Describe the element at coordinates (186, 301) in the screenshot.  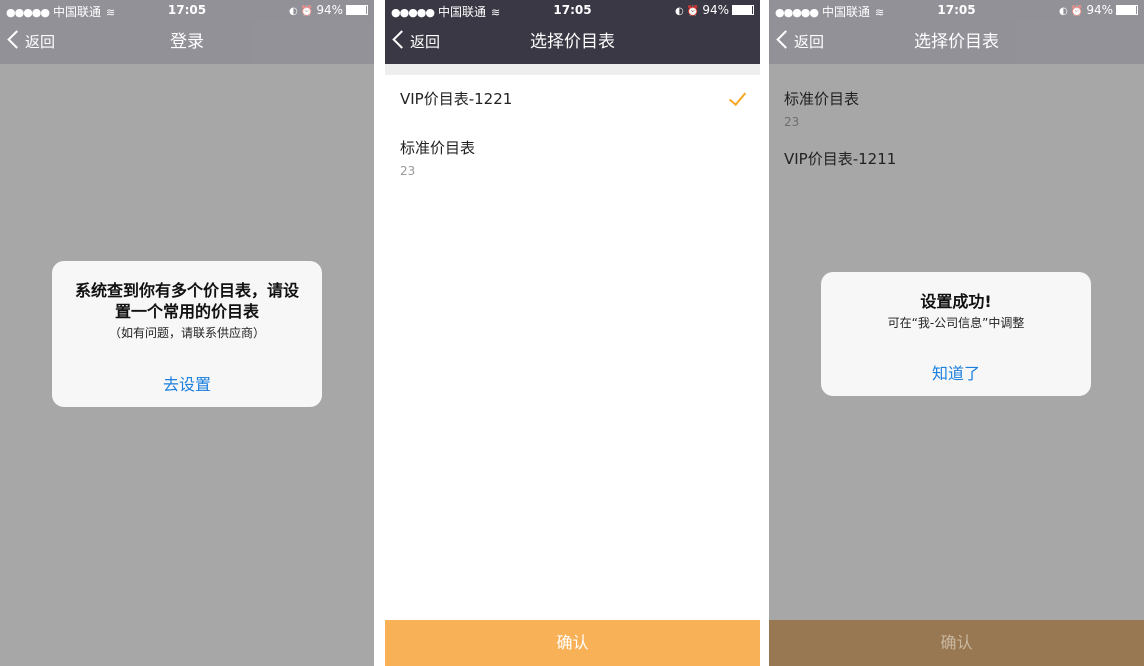
I see `alert-title: 系统查到你有多个价目表，请设置一个常用的价目表` at that location.